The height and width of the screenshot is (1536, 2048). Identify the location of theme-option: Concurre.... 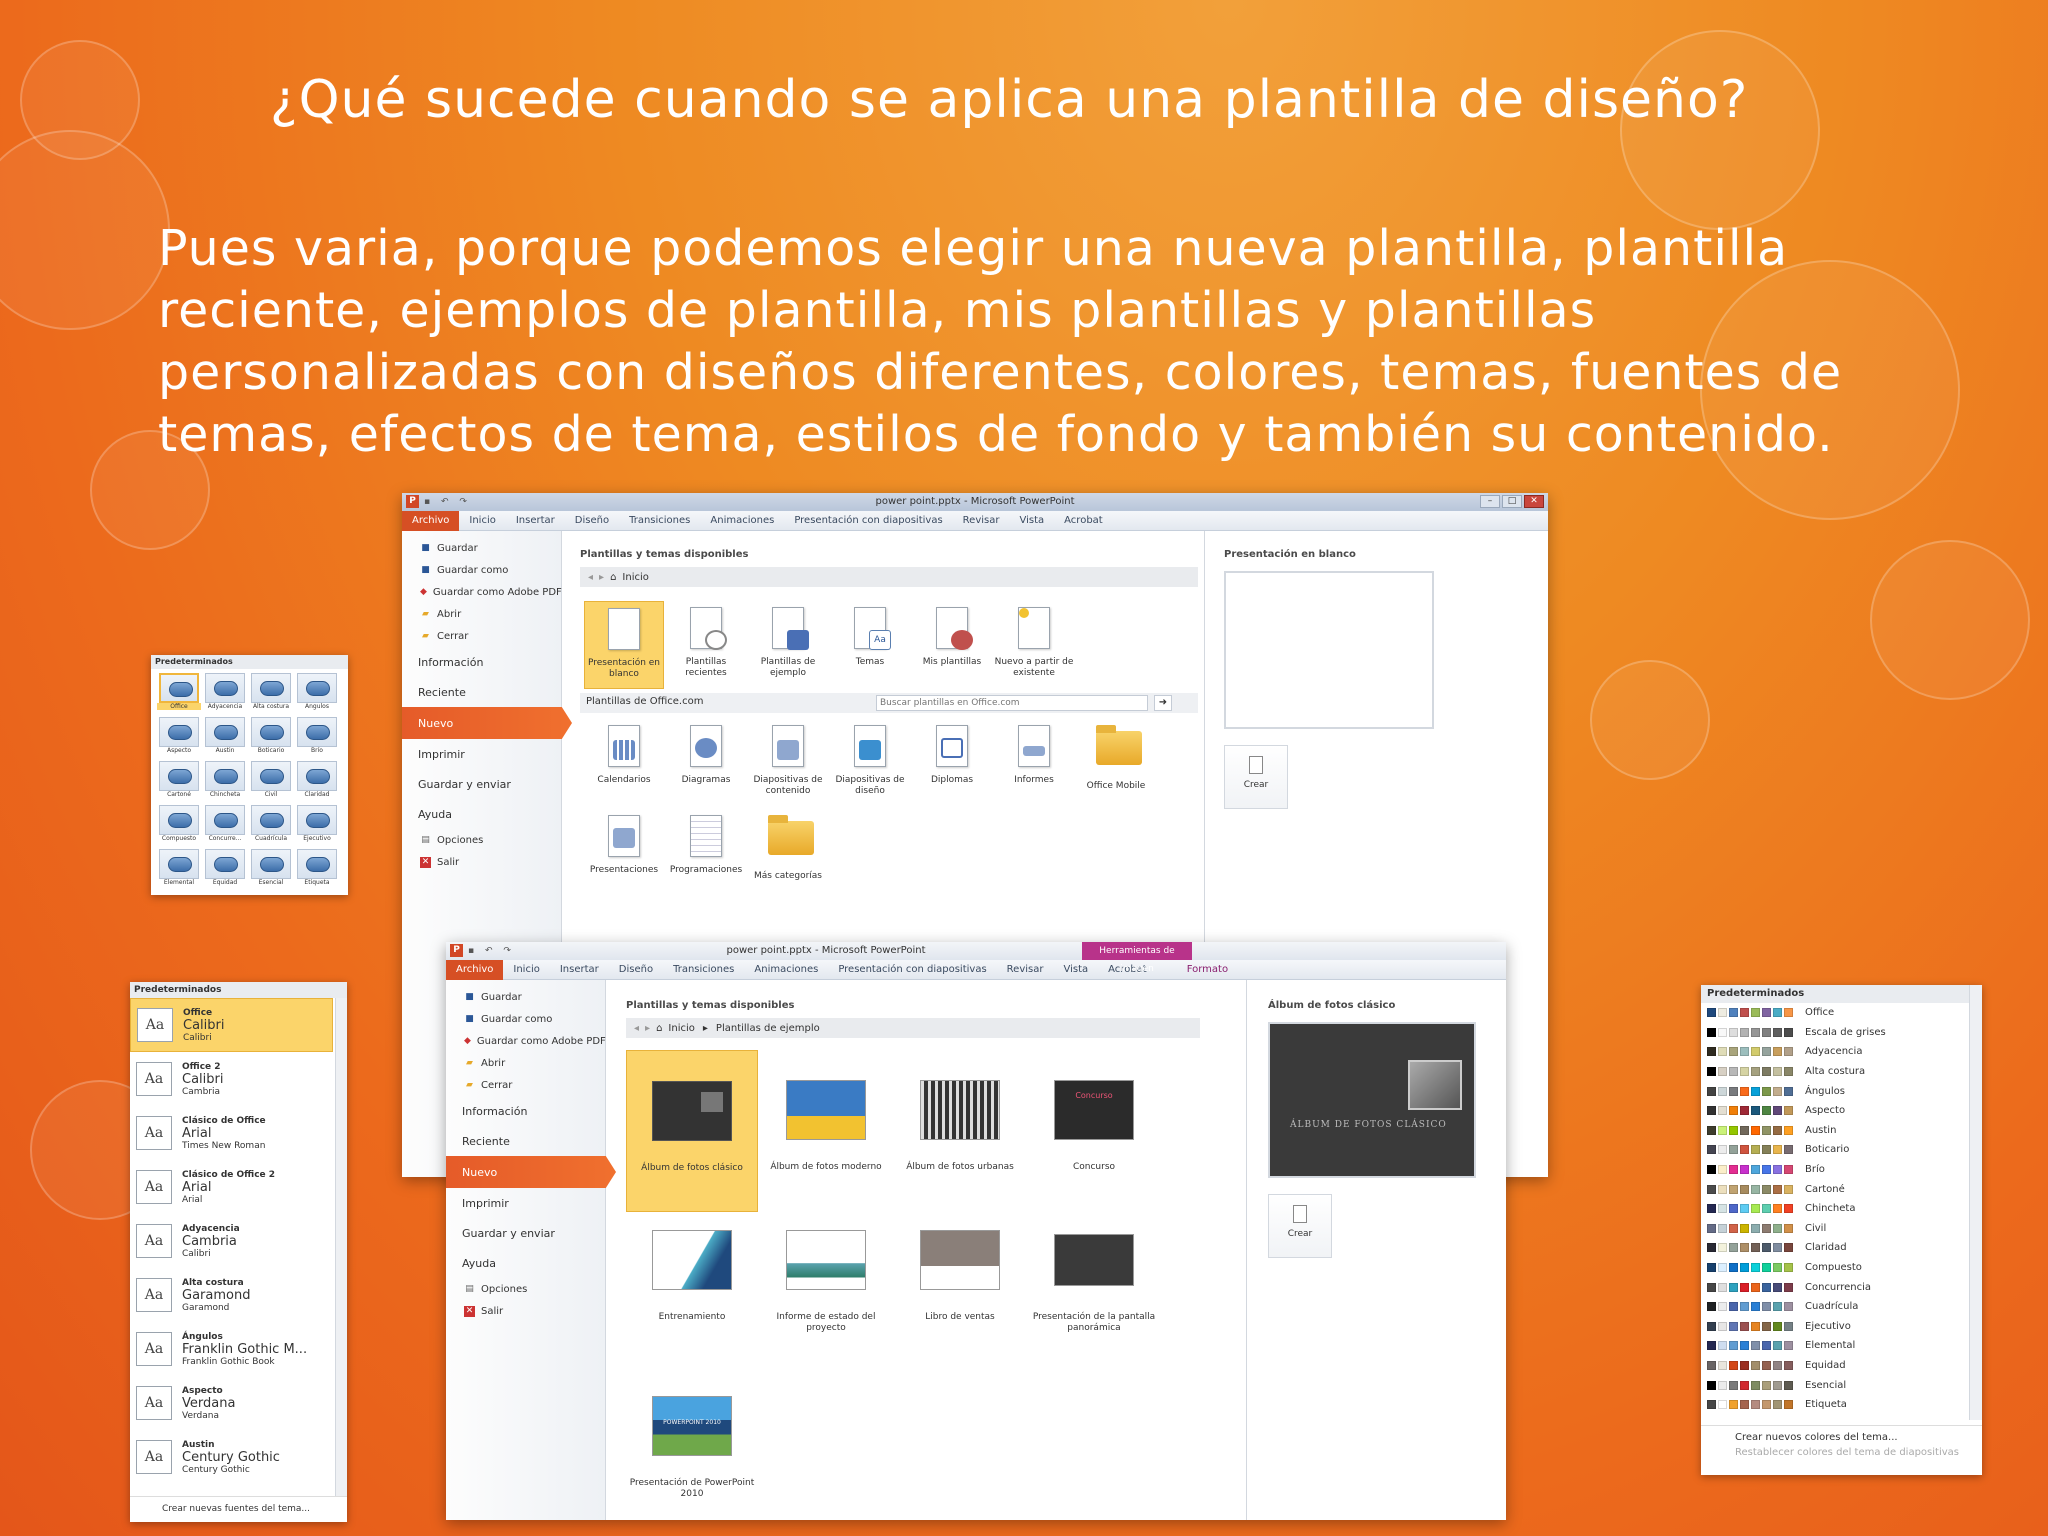
(225, 826).